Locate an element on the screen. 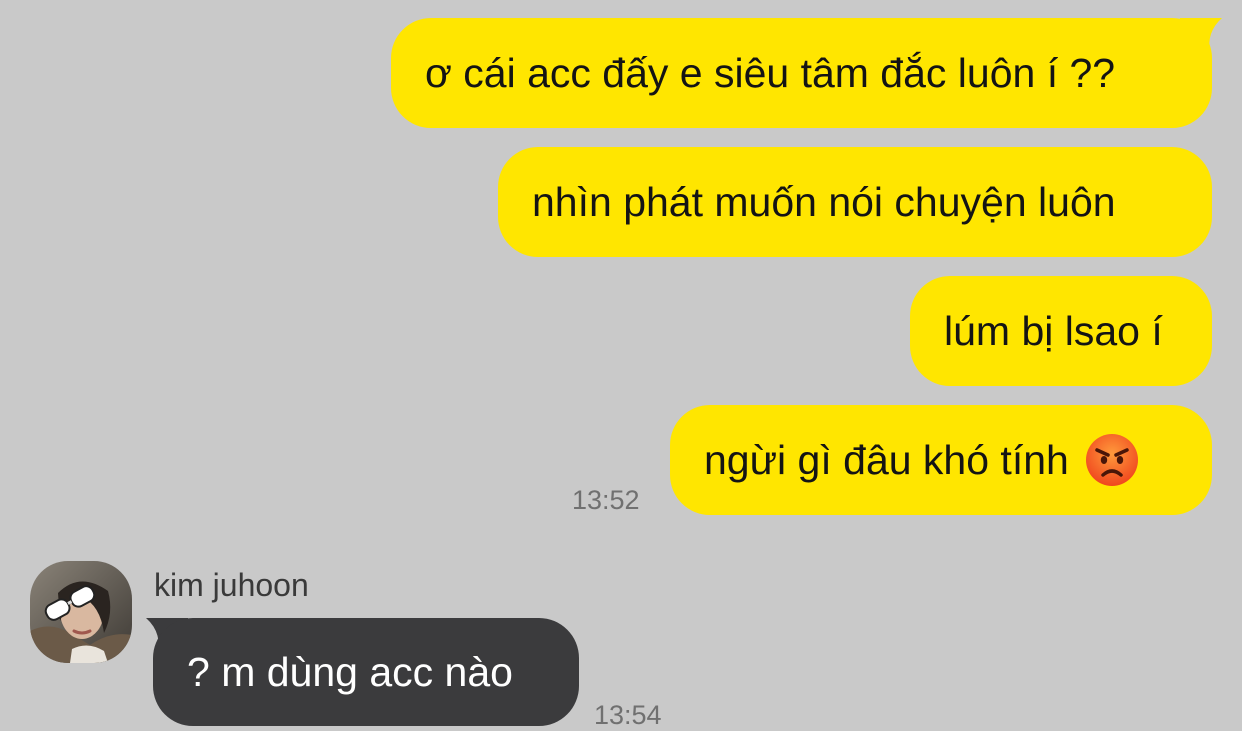 The width and height of the screenshot is (1242, 731). outgoing-message: ơ cái acc đấy e siêu tâm đắc luôn í ?? is located at coordinates (801, 73).